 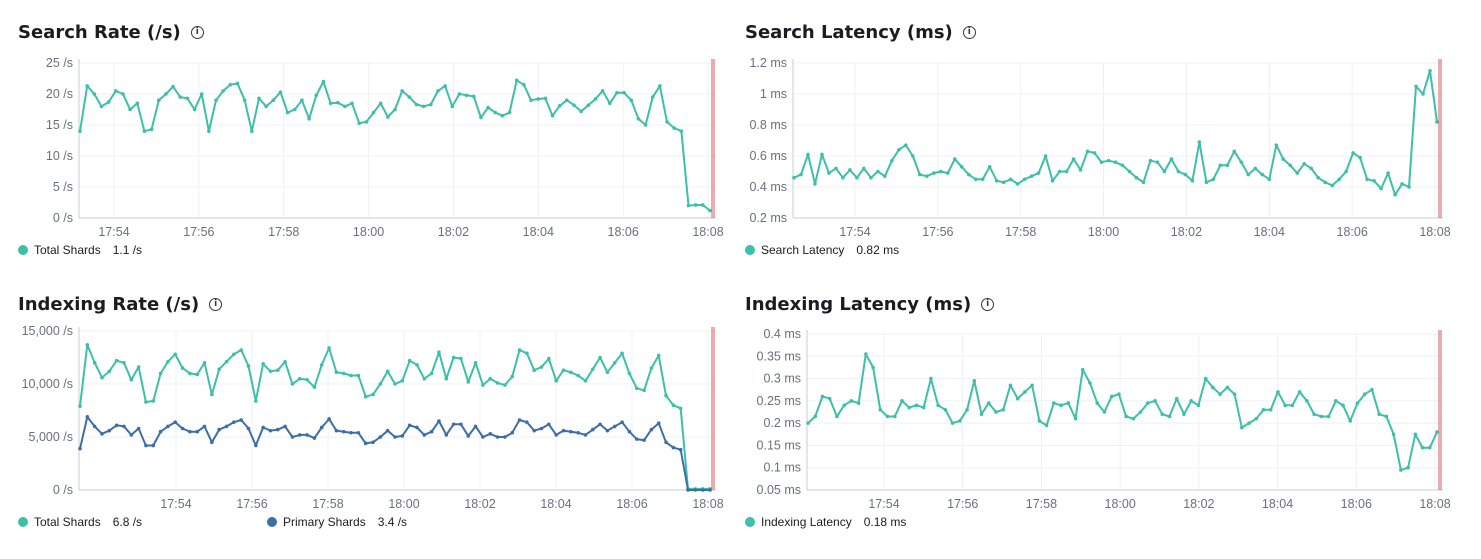 What do you see at coordinates (773, 94) in the screenshot?
I see `y-tick-label: 1 ms` at bounding box center [773, 94].